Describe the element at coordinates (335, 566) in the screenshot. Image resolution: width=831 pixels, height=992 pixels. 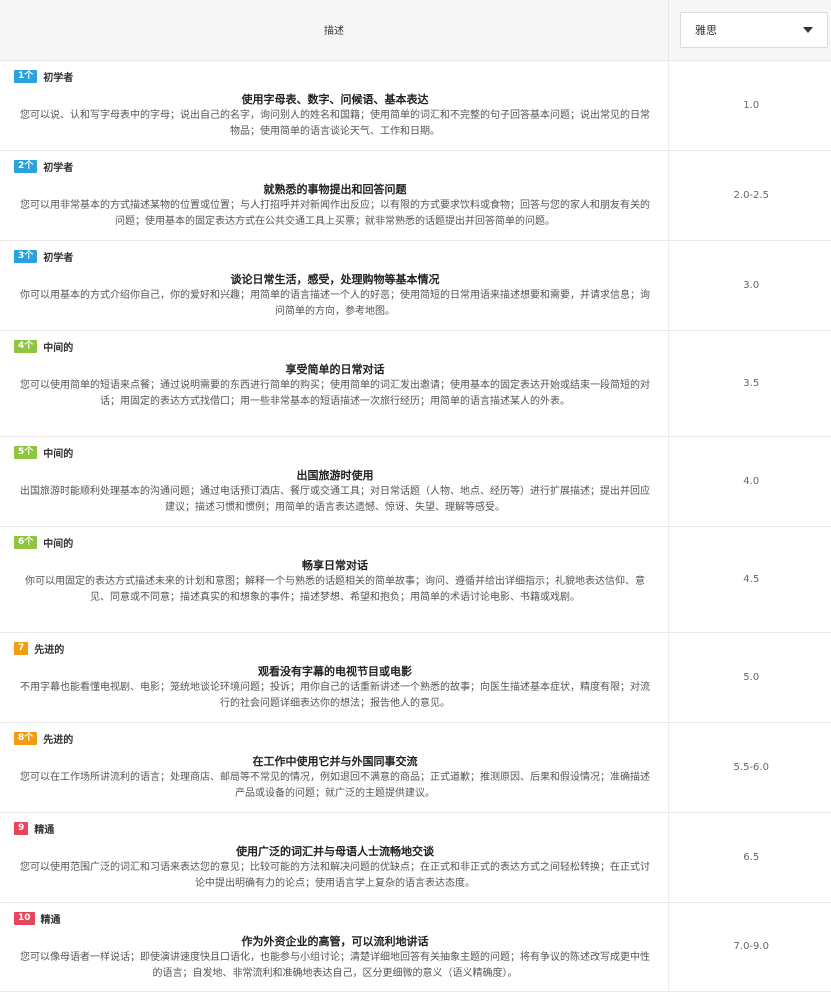
I see `level-title: 畅享日常对话` at that location.